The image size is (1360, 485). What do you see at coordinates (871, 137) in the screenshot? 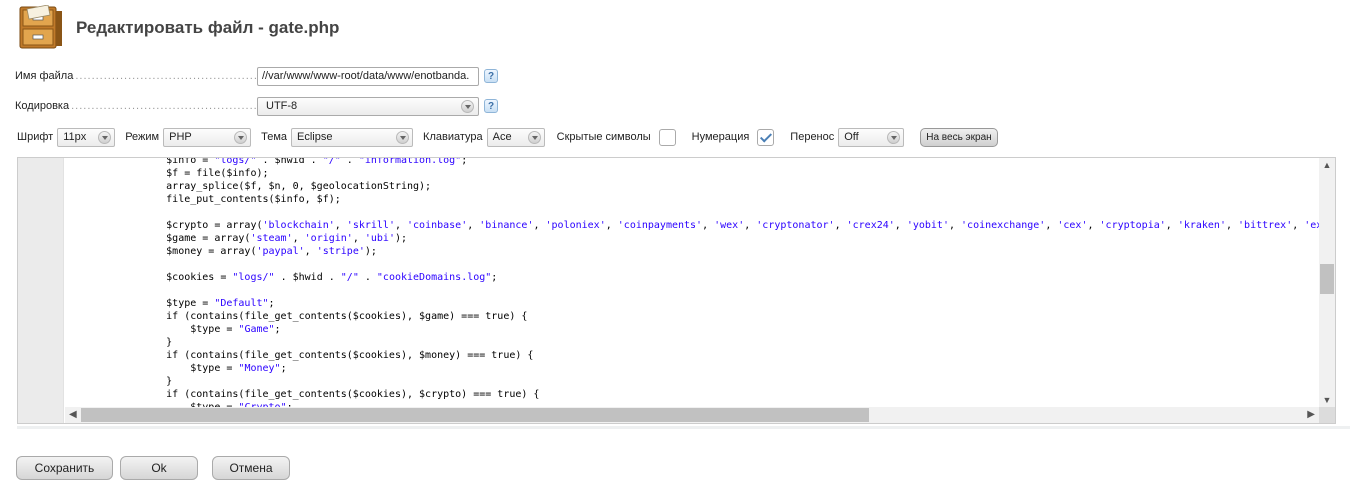
I see `wrap-select: Off` at bounding box center [871, 137].